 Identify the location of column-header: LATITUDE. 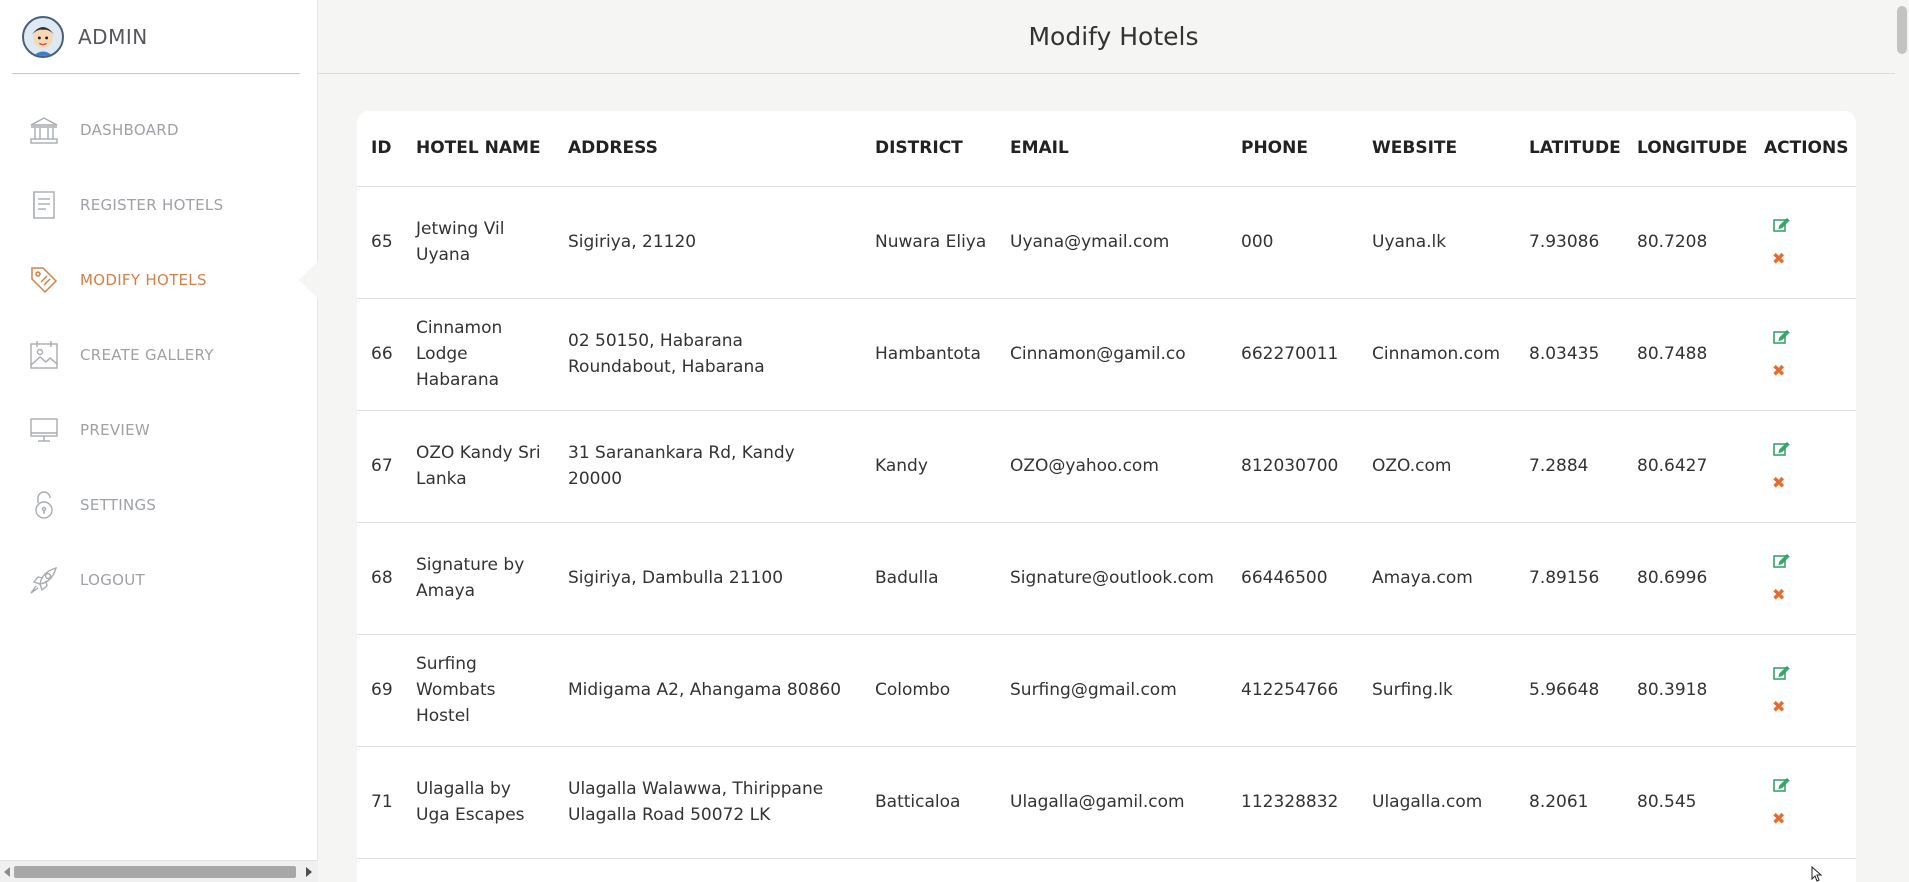
(1569, 149).